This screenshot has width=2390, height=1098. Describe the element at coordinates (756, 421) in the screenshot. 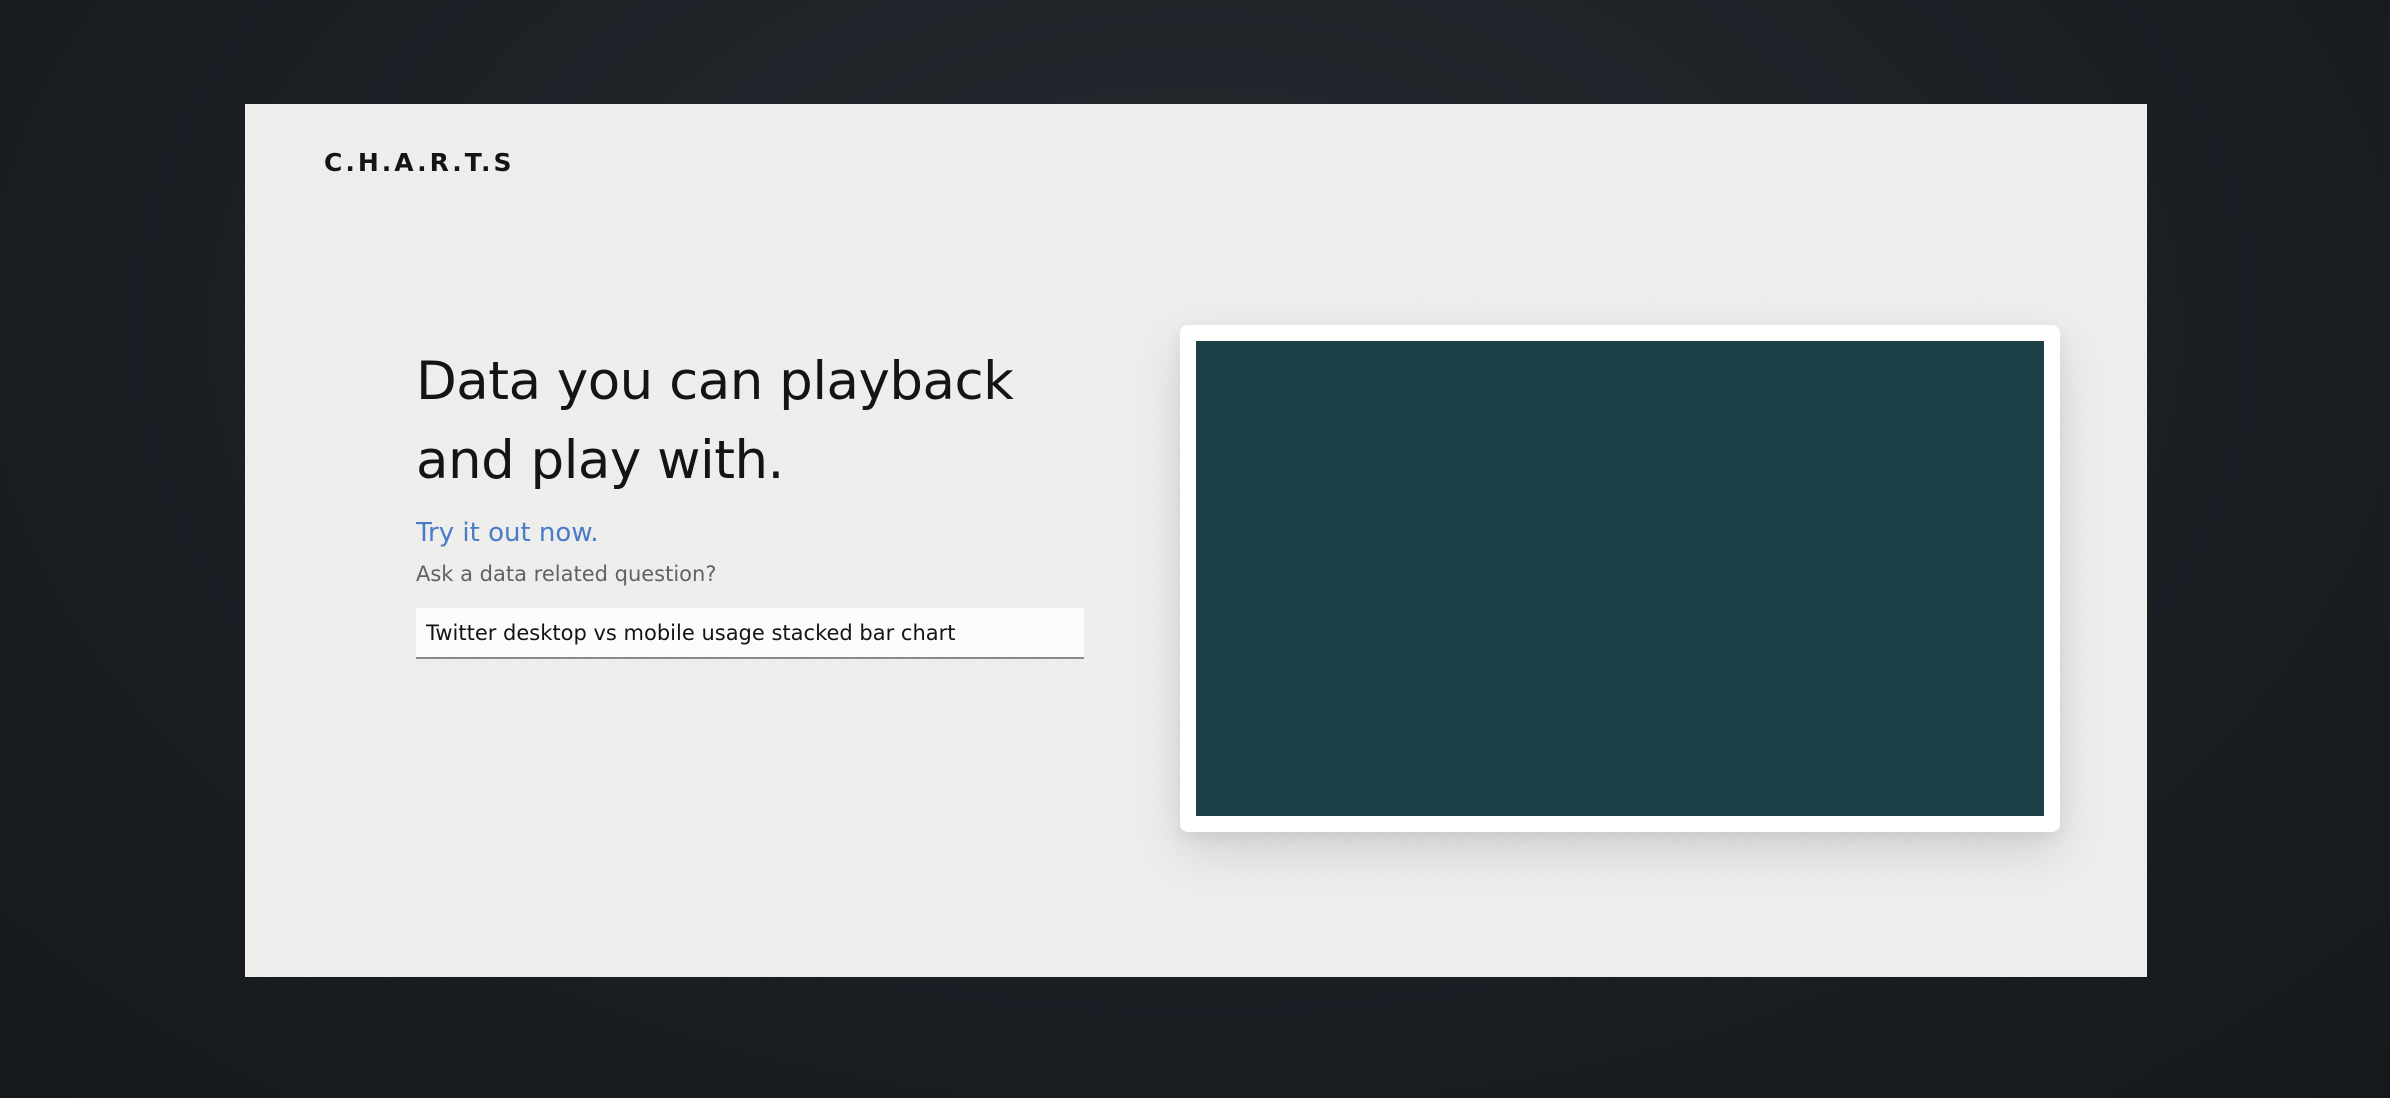

I see `page-title: Data you can playback and play with.` at that location.